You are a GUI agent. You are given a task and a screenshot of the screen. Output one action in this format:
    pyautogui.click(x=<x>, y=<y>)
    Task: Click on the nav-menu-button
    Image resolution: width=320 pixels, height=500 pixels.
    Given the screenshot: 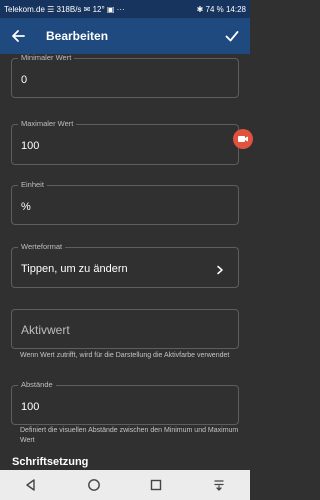 What is the action you would take?
    pyautogui.click(x=219, y=485)
    